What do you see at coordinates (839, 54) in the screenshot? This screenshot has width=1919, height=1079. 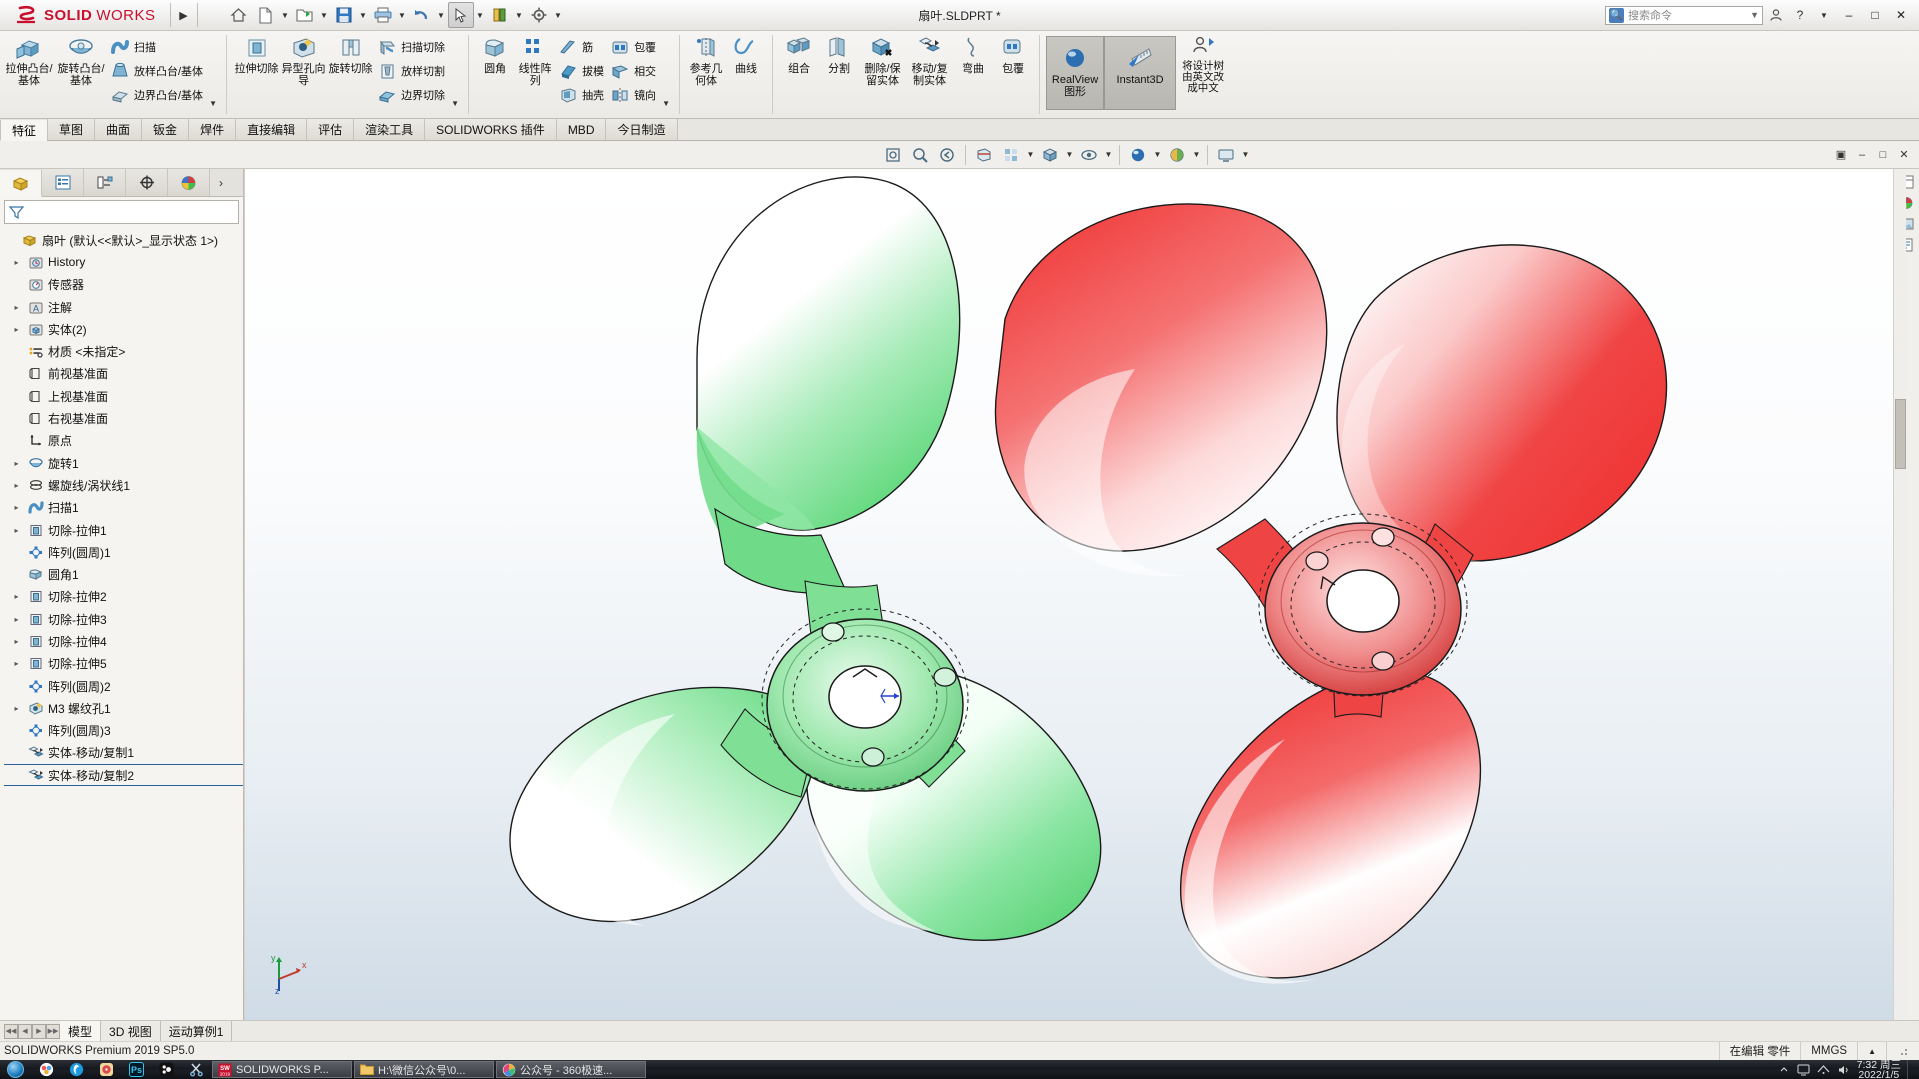 I see `split-button: 分割` at bounding box center [839, 54].